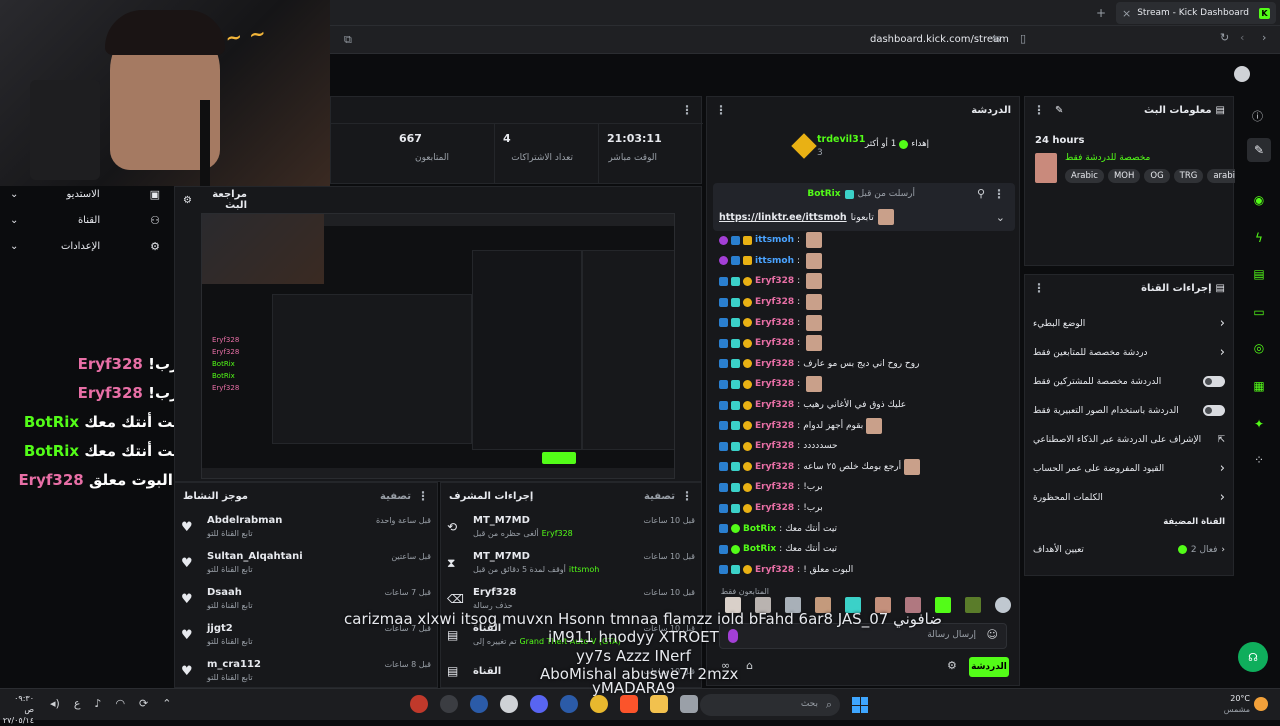 This screenshot has height=726, width=1280. Describe the element at coordinates (1084, 176) in the screenshot. I see `stream-tag: Arabic` at that location.